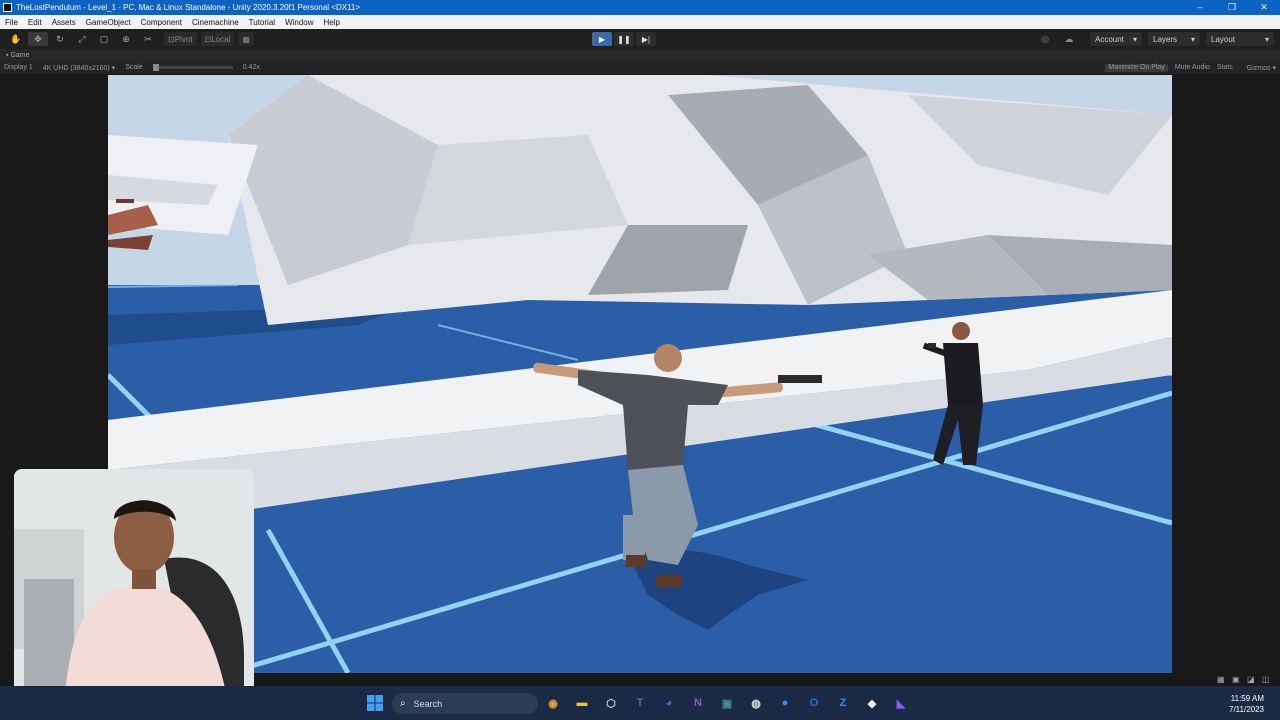  Describe the element at coordinates (215, 22) in the screenshot. I see `menu-cinemachine: Cinemachine` at that location.